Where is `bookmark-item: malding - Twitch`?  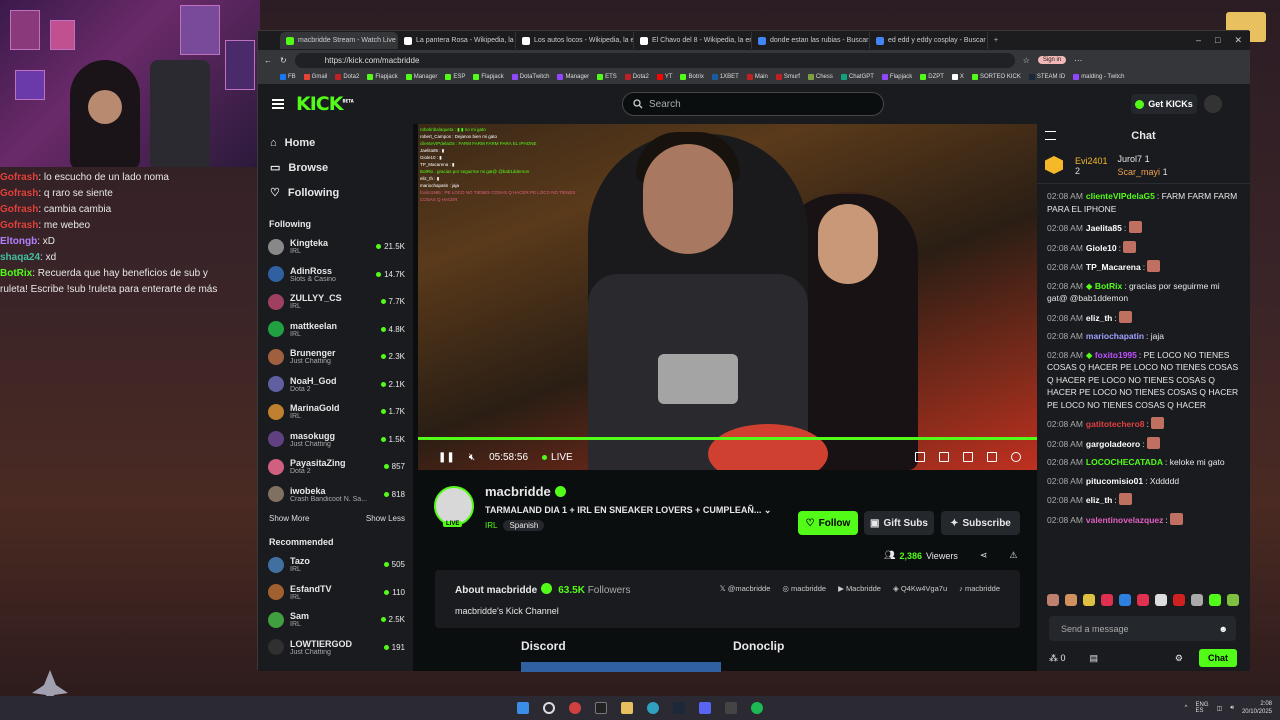 bookmark-item: malding - Twitch is located at coordinates (1098, 77).